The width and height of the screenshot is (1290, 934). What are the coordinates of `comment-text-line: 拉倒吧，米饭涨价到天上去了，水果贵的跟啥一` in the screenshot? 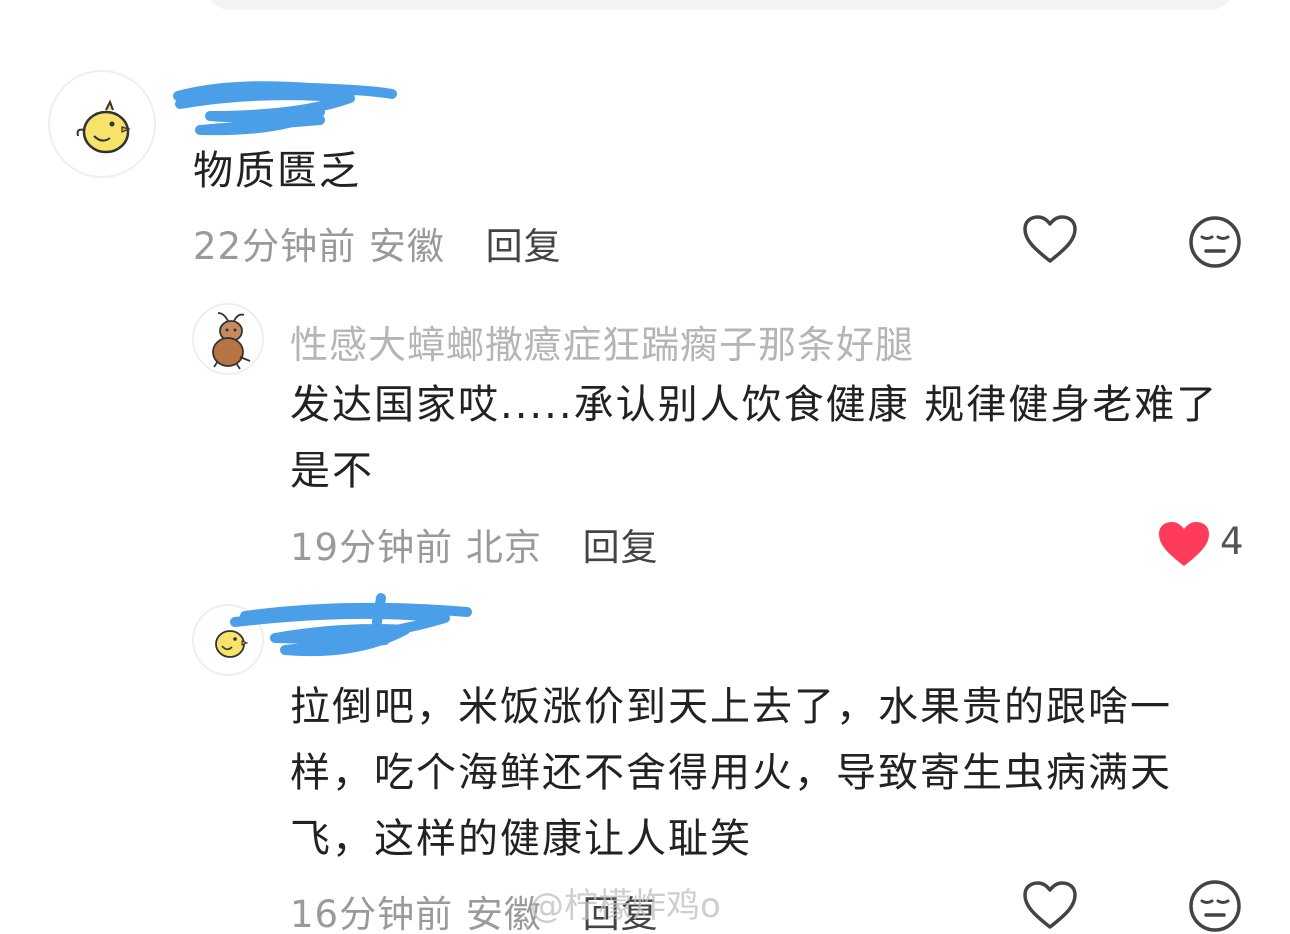 It's located at (731, 707).